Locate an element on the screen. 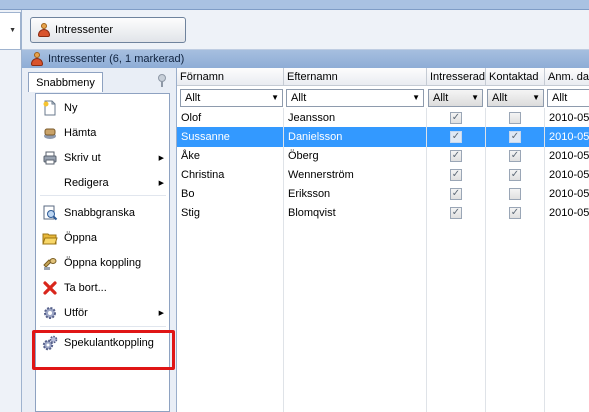 This screenshot has width=589, height=412. cell-fornamn: Sussanne is located at coordinates (205, 137).